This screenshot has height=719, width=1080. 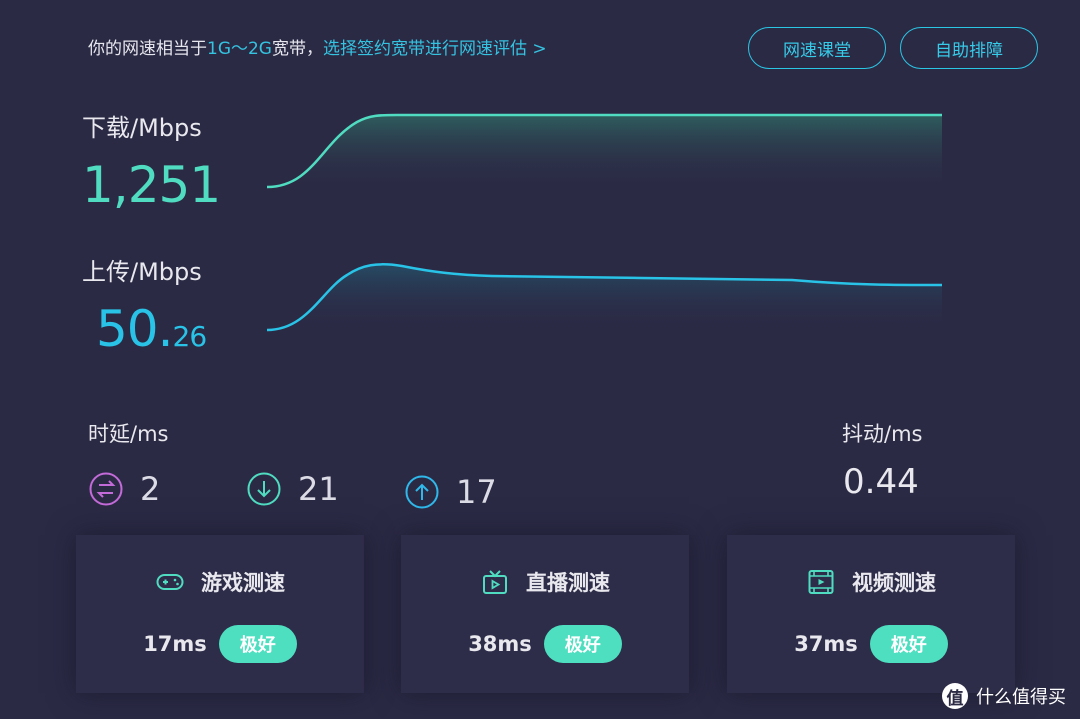 I want to click on card-title-row: 视频测速, so click(x=871, y=582).